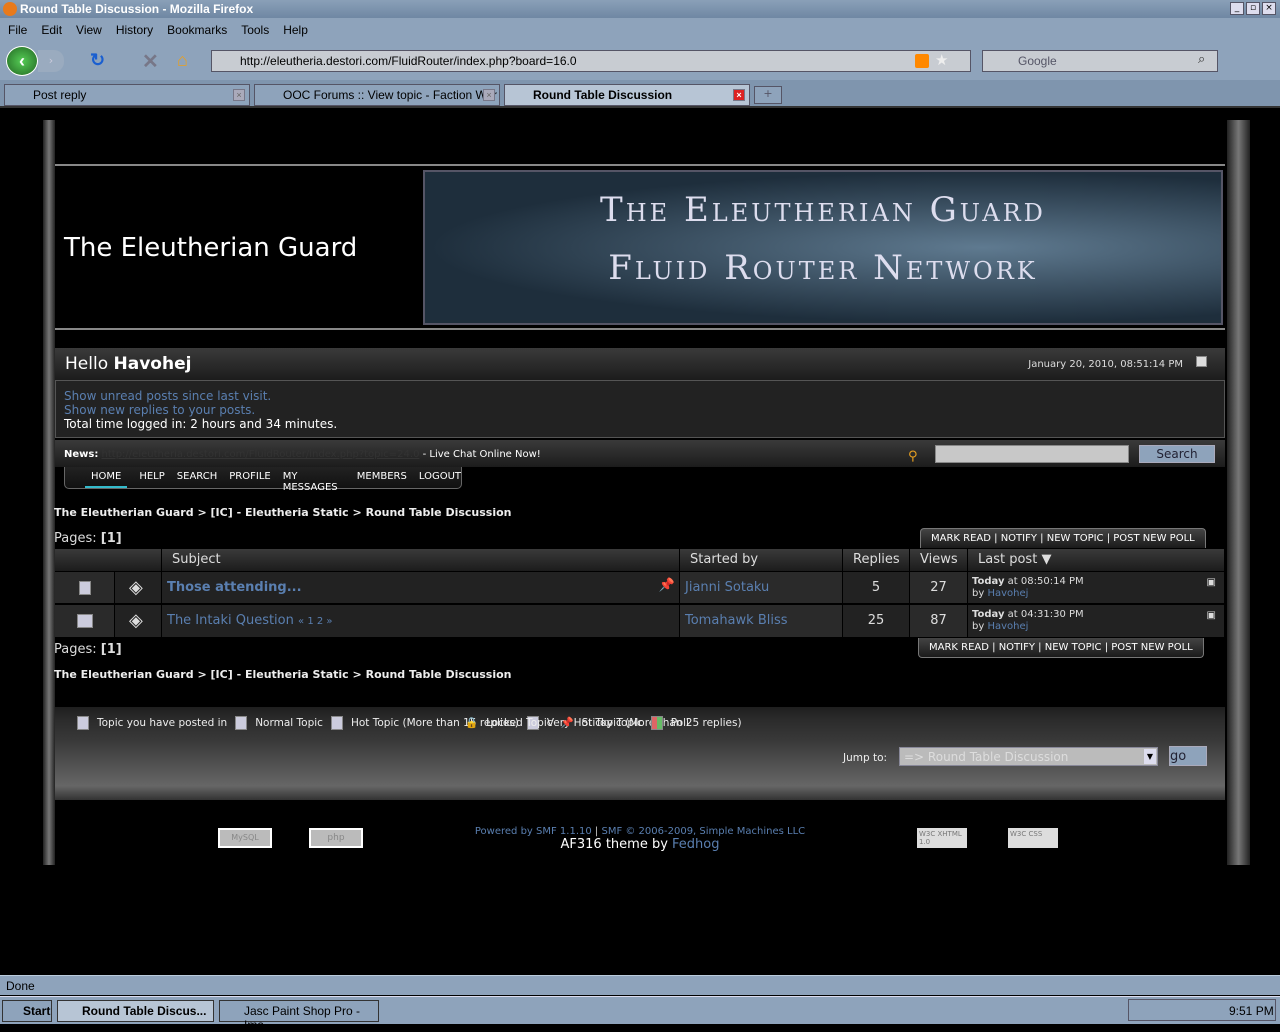  I want to click on menu-history: History, so click(134, 30).